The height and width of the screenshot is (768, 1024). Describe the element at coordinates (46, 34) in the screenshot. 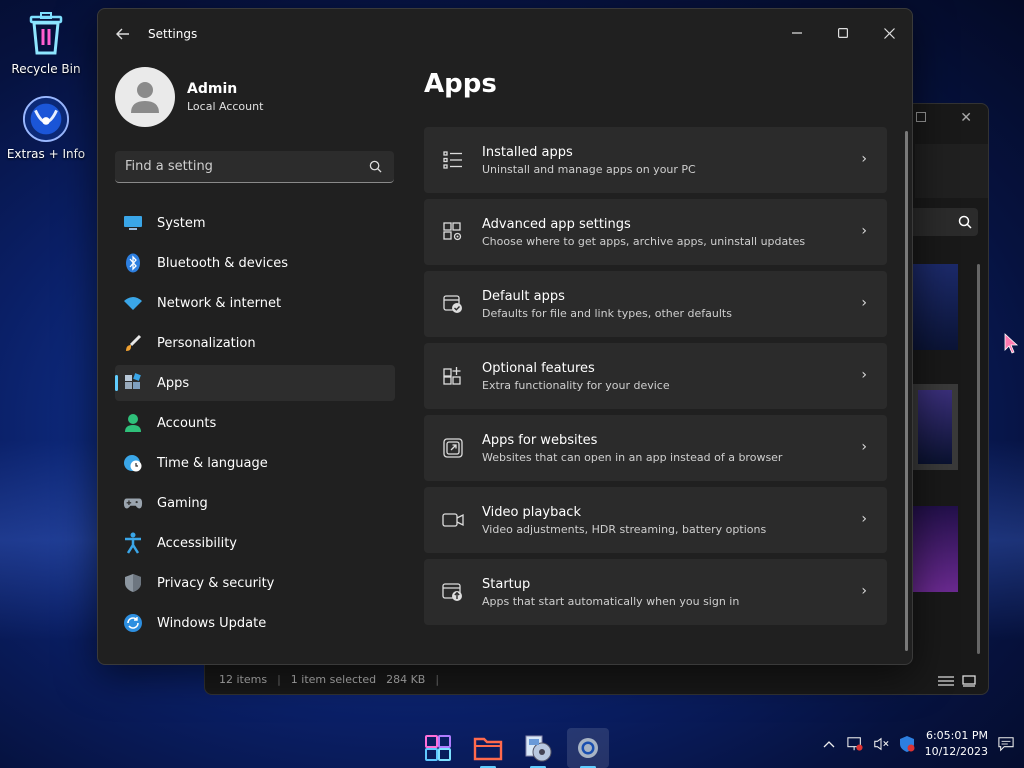

I see `recycle-bin-icon` at that location.